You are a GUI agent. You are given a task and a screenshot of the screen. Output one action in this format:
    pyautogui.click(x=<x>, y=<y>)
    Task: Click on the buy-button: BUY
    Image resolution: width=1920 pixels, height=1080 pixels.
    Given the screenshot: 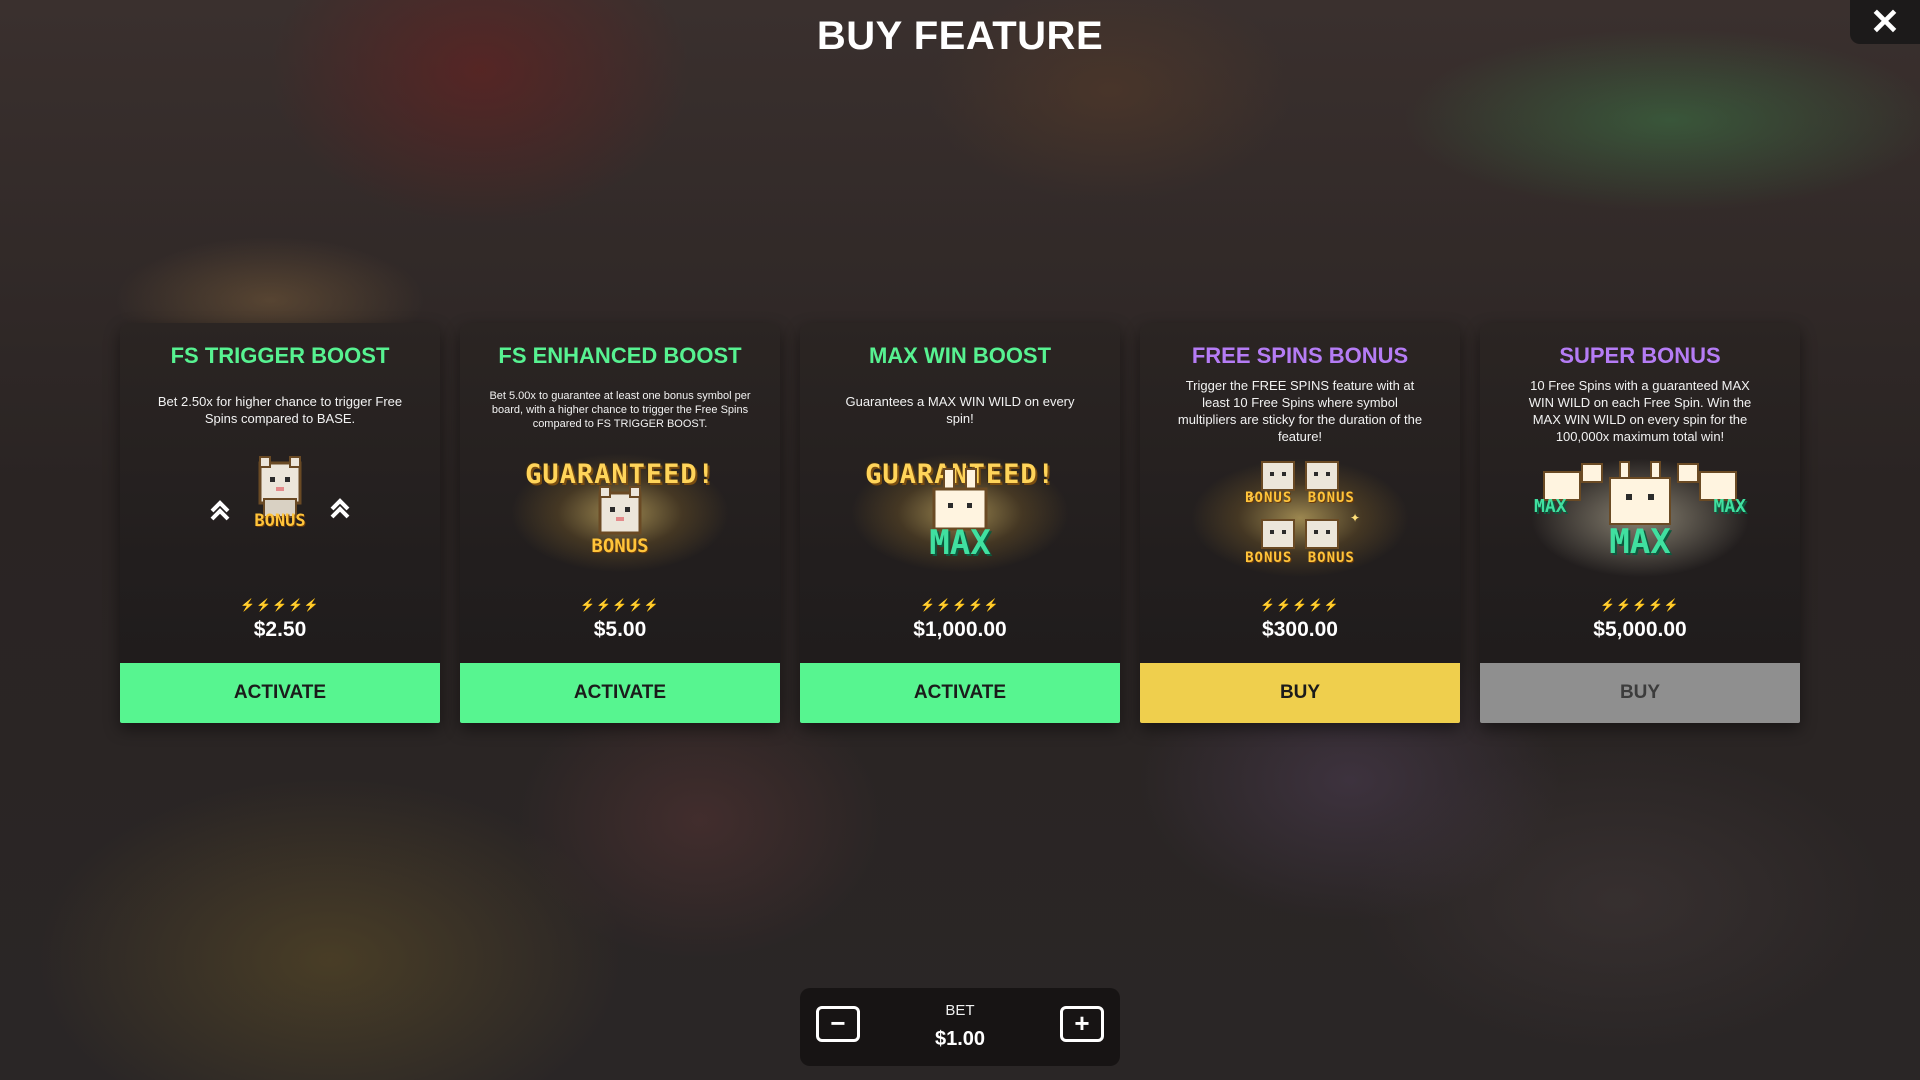 What is the action you would take?
    pyautogui.click(x=1300, y=693)
    